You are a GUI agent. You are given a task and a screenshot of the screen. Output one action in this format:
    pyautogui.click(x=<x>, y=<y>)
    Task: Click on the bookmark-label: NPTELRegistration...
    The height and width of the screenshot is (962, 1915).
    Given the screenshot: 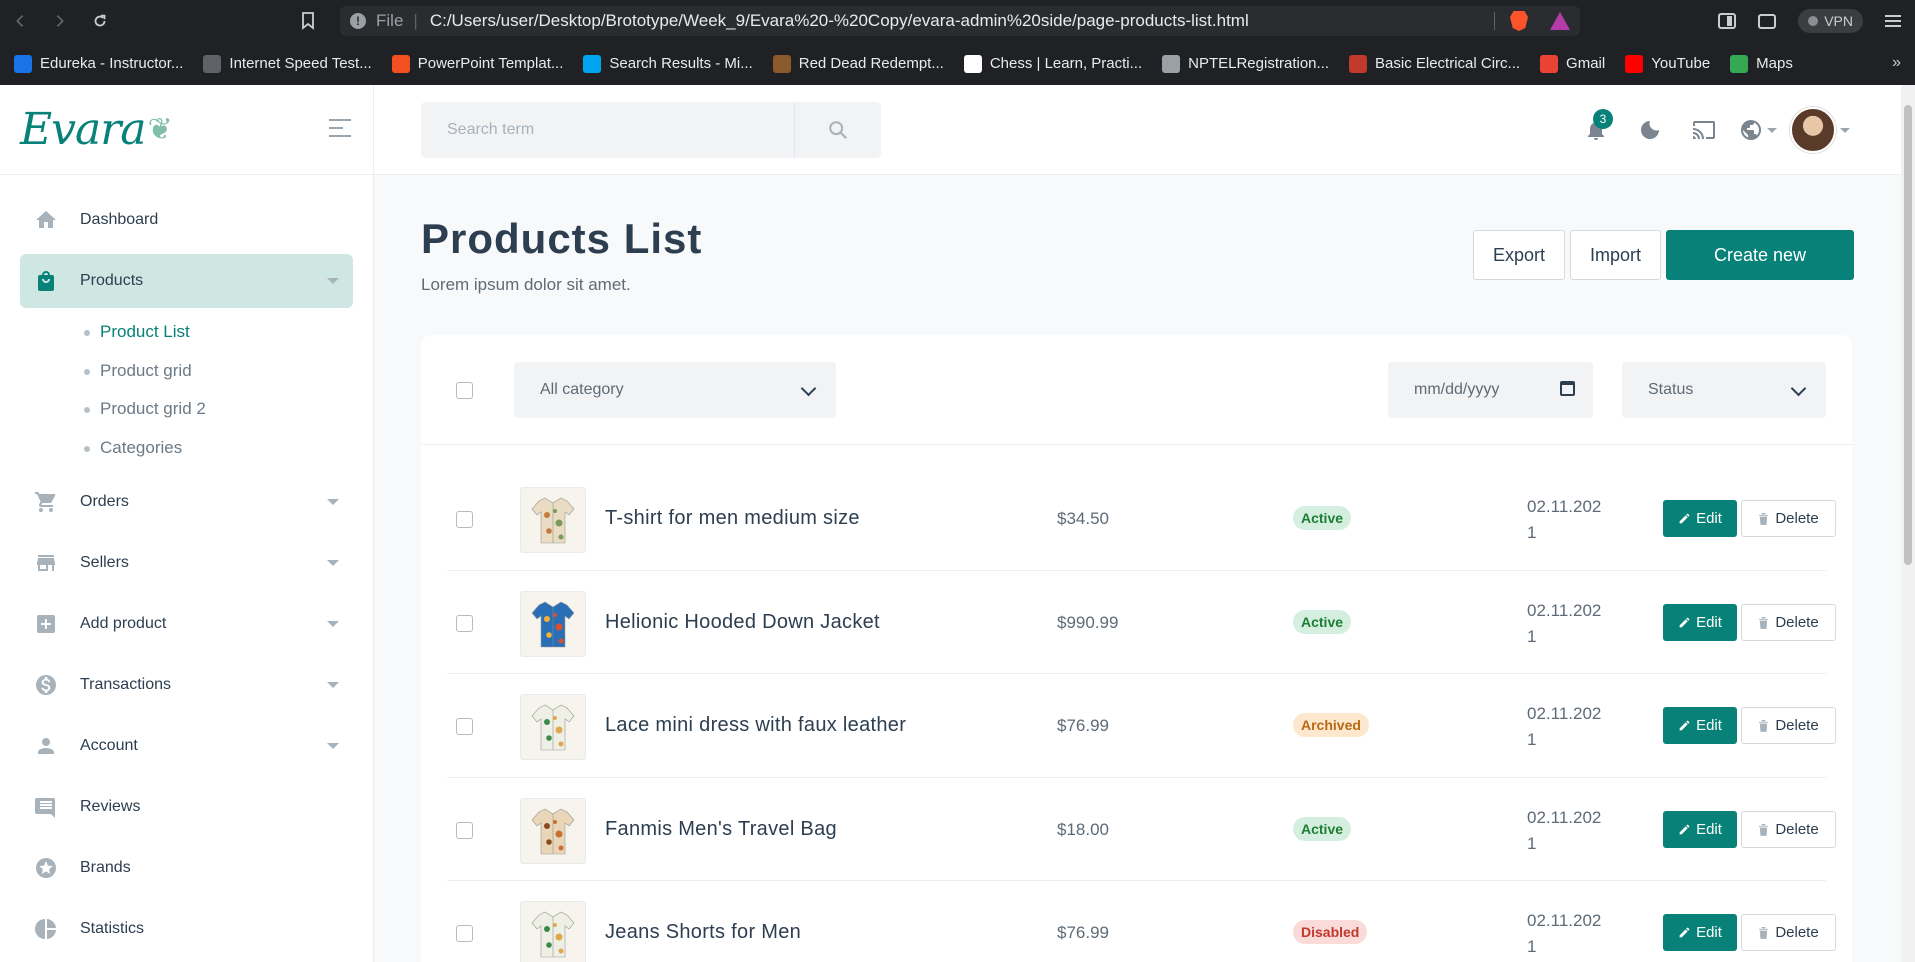 What is the action you would take?
    pyautogui.click(x=1259, y=63)
    